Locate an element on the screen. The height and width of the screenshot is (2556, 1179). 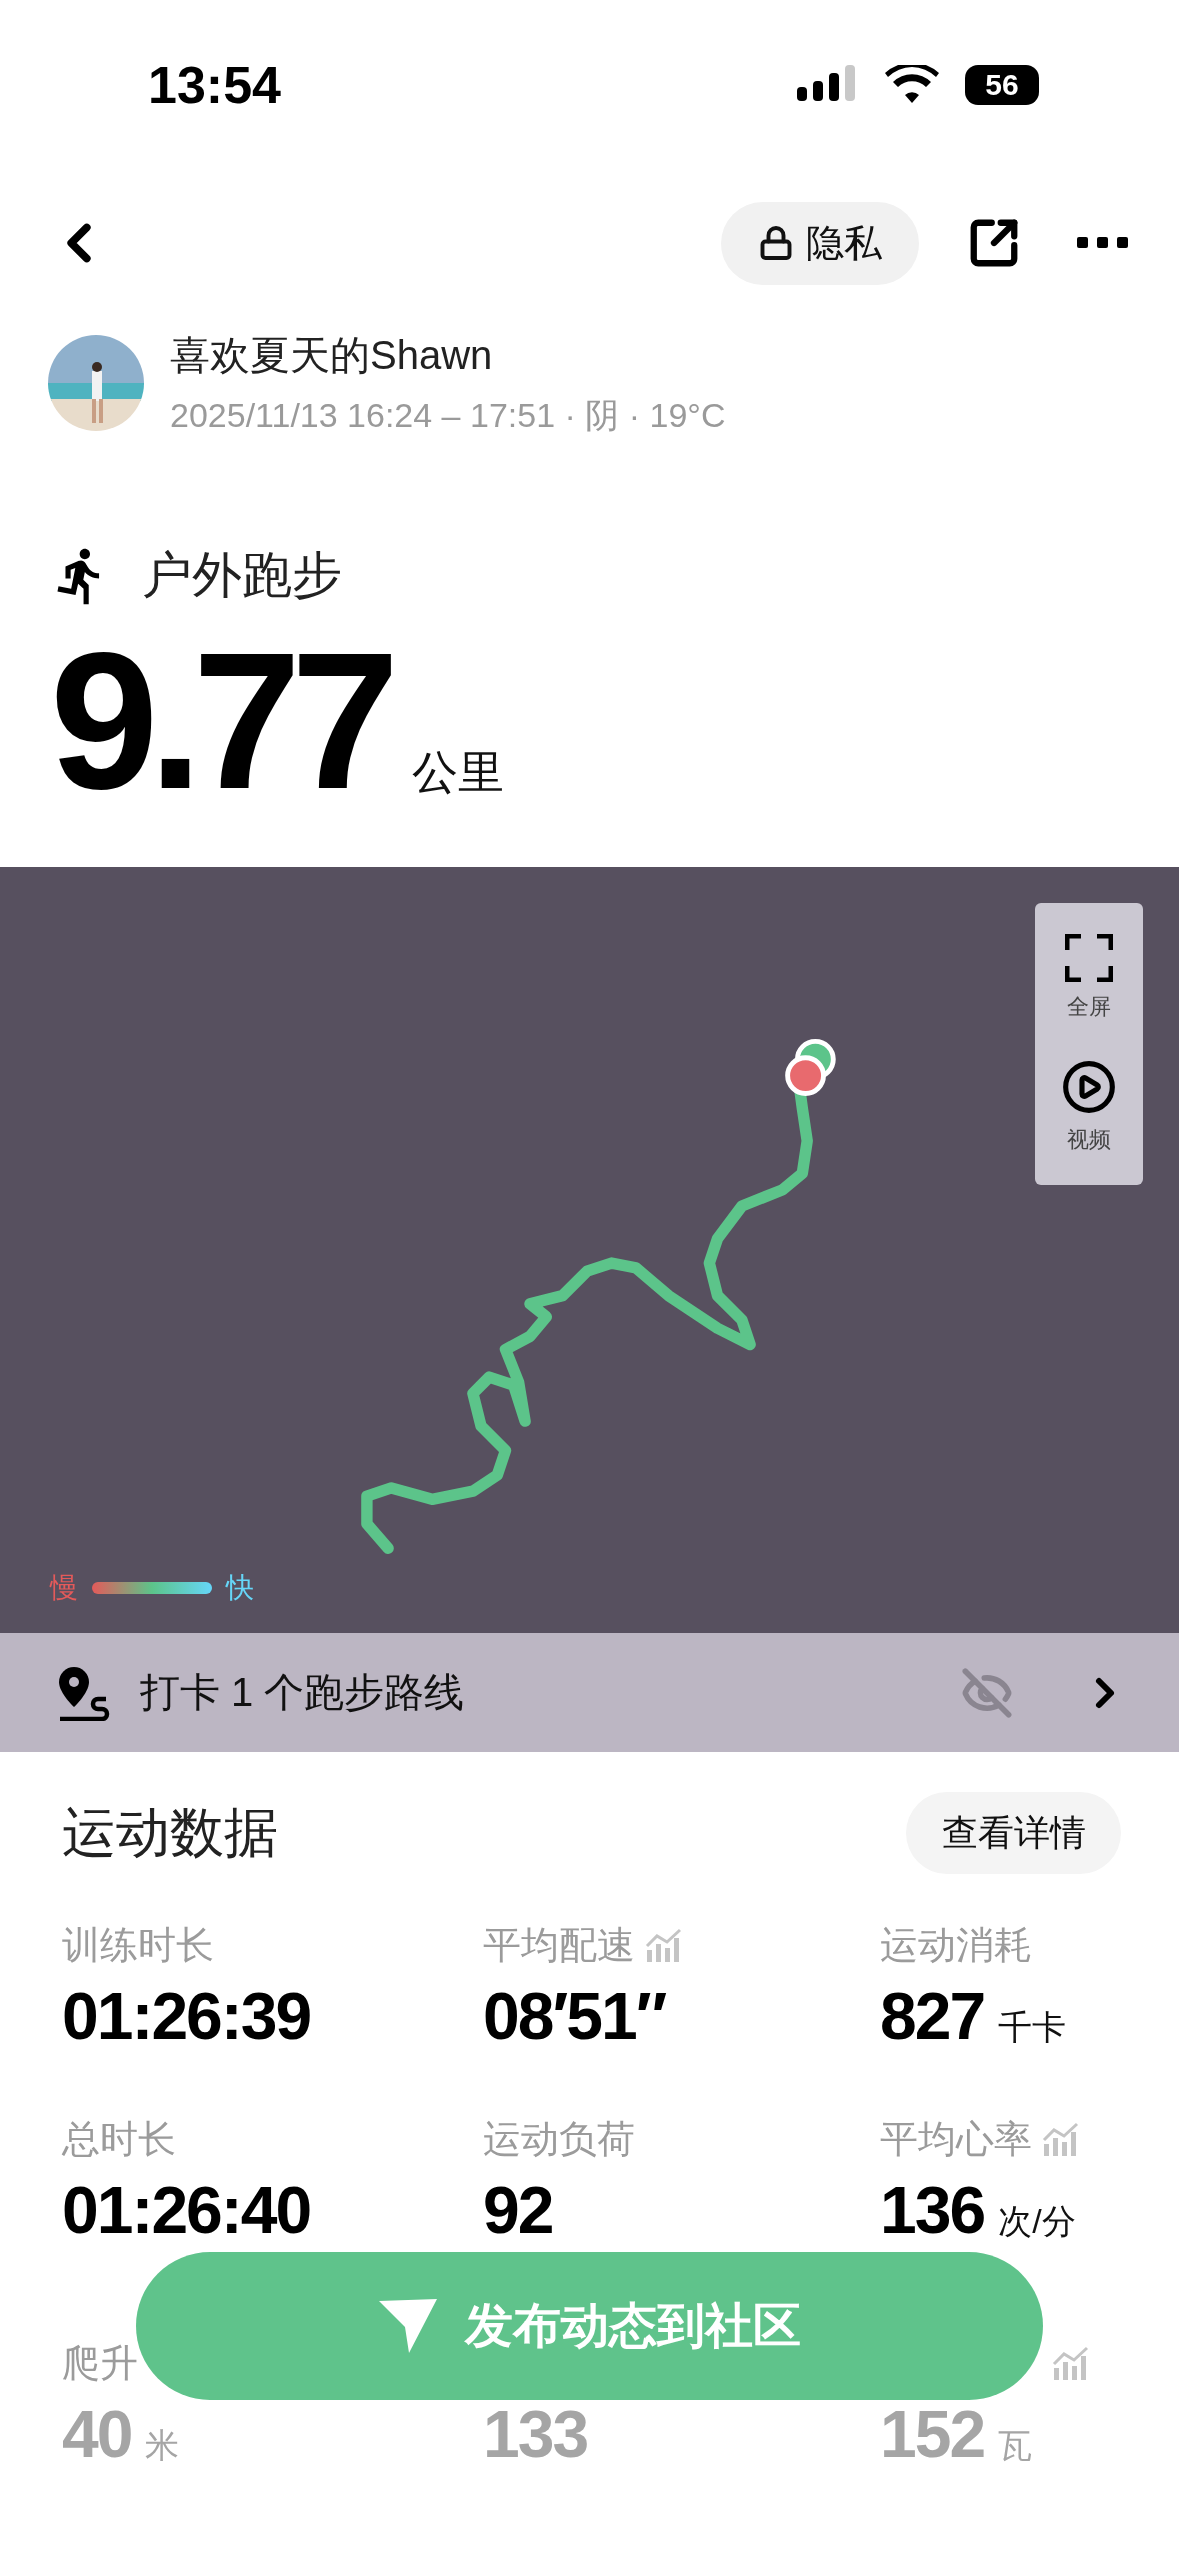
end-marker is located at coordinates (805, 1075).